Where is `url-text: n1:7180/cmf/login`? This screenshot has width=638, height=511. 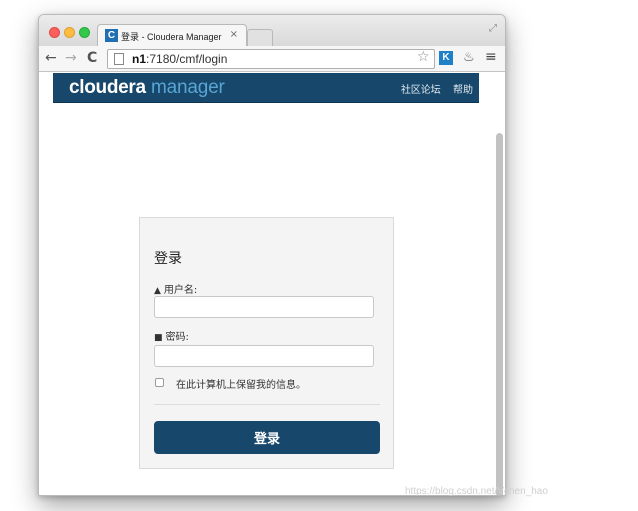 url-text: n1:7180/cmf/login is located at coordinates (179, 59).